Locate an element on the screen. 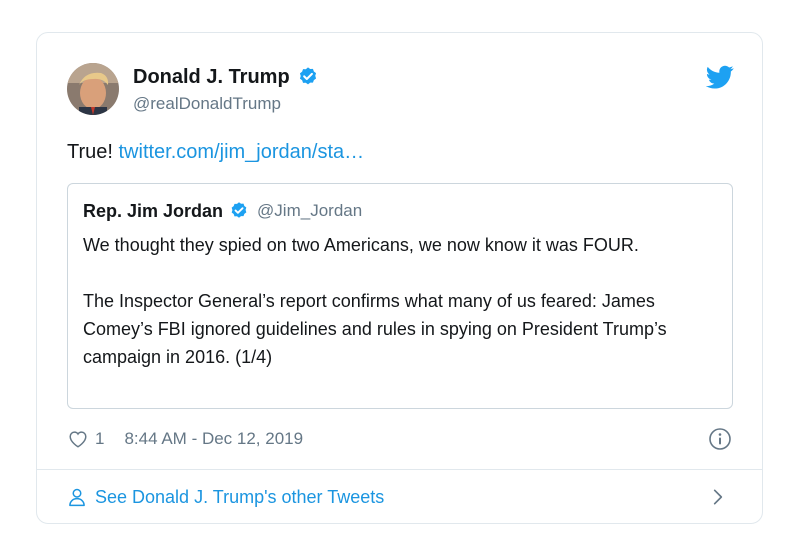 The image size is (799, 560). twitter-bird-icon is located at coordinates (720, 77).